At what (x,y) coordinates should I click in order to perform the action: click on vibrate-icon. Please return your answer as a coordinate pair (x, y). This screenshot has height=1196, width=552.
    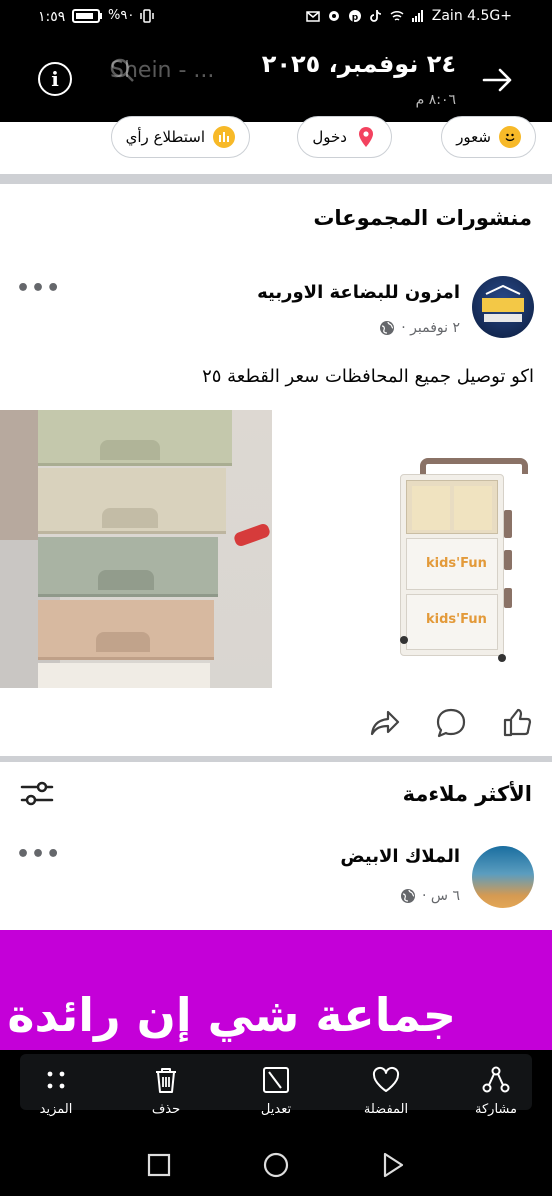
    Looking at the image, I should click on (147, 15).